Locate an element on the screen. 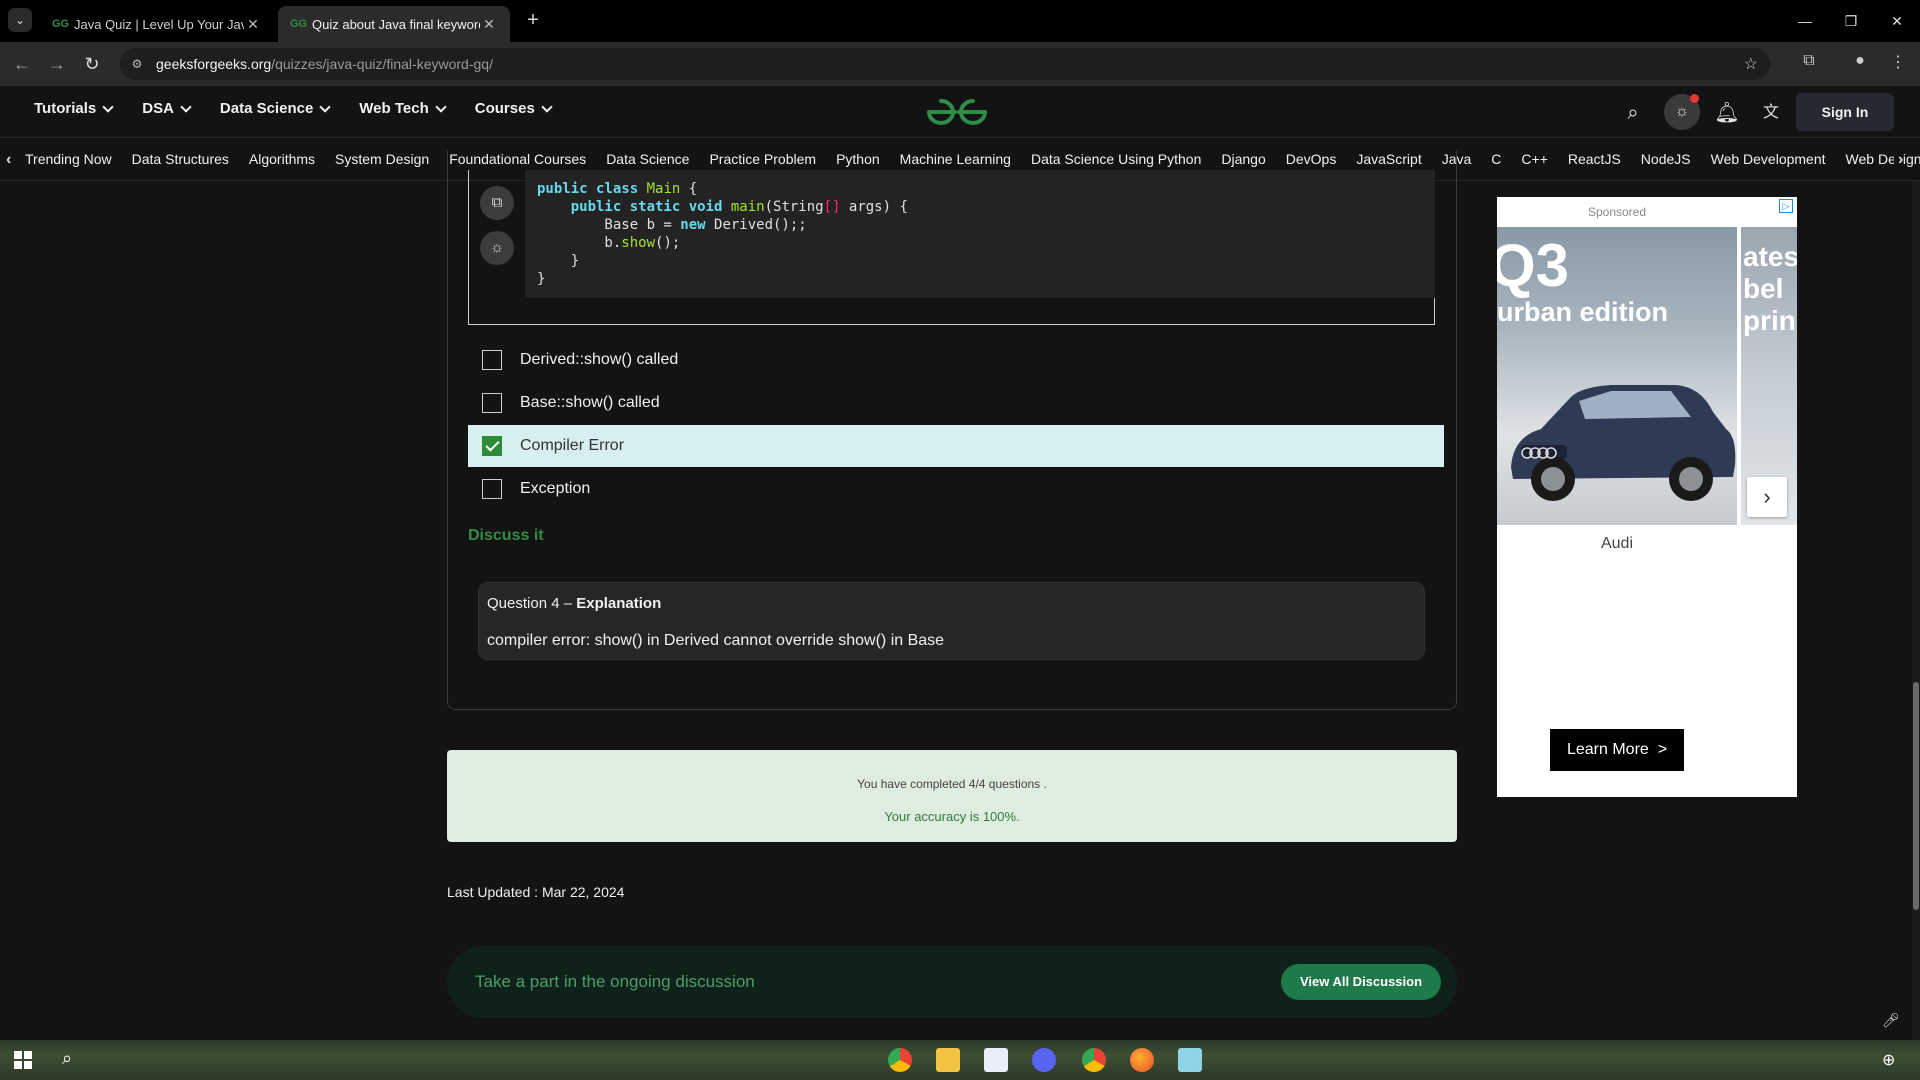 This screenshot has height=1080, width=1920. discussion-placeholder: Take a part in the ongoing discussion is located at coordinates (615, 982).